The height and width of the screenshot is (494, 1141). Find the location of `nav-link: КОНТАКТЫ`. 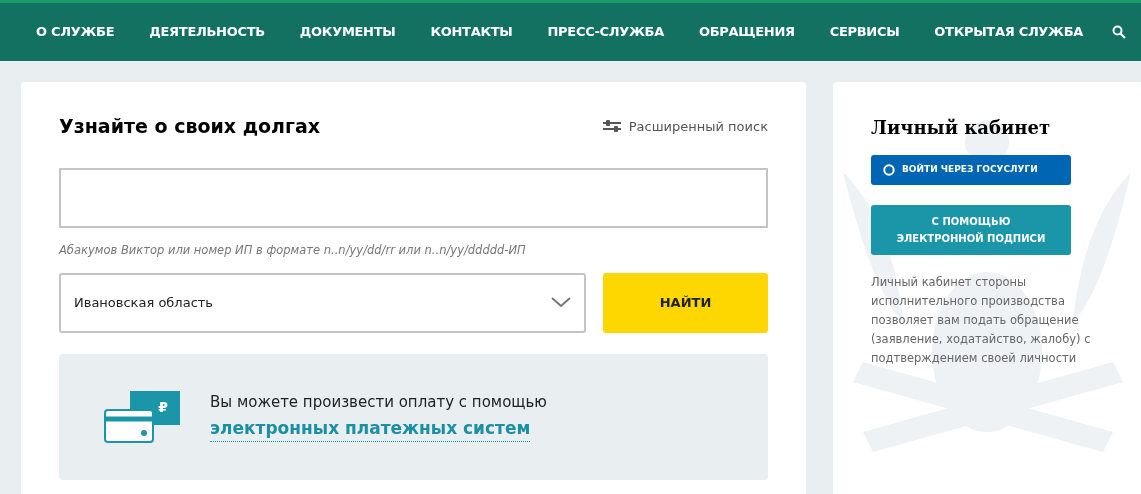

nav-link: КОНТАКТЫ is located at coordinates (471, 32).